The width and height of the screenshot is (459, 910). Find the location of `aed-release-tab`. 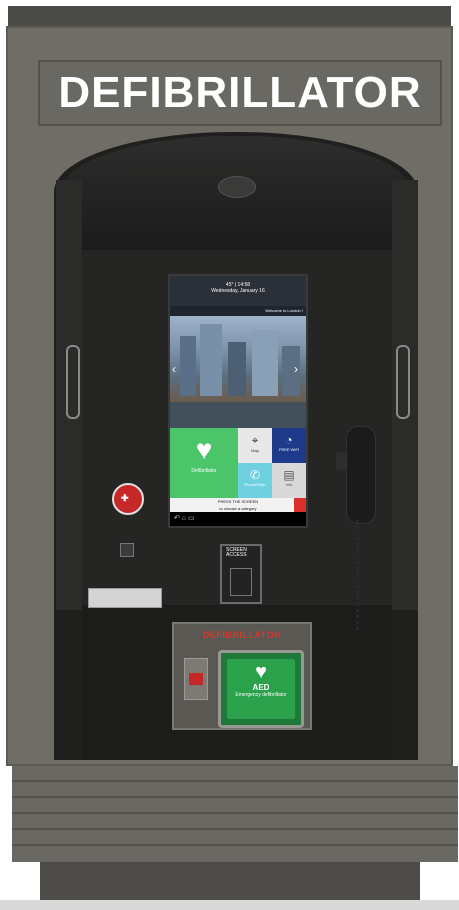

aed-release-tab is located at coordinates (196, 679).